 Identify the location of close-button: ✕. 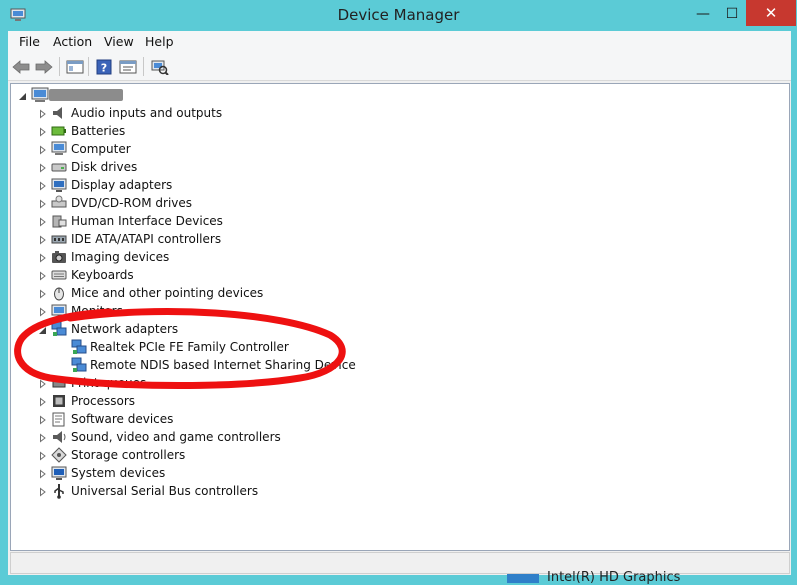
(771, 13).